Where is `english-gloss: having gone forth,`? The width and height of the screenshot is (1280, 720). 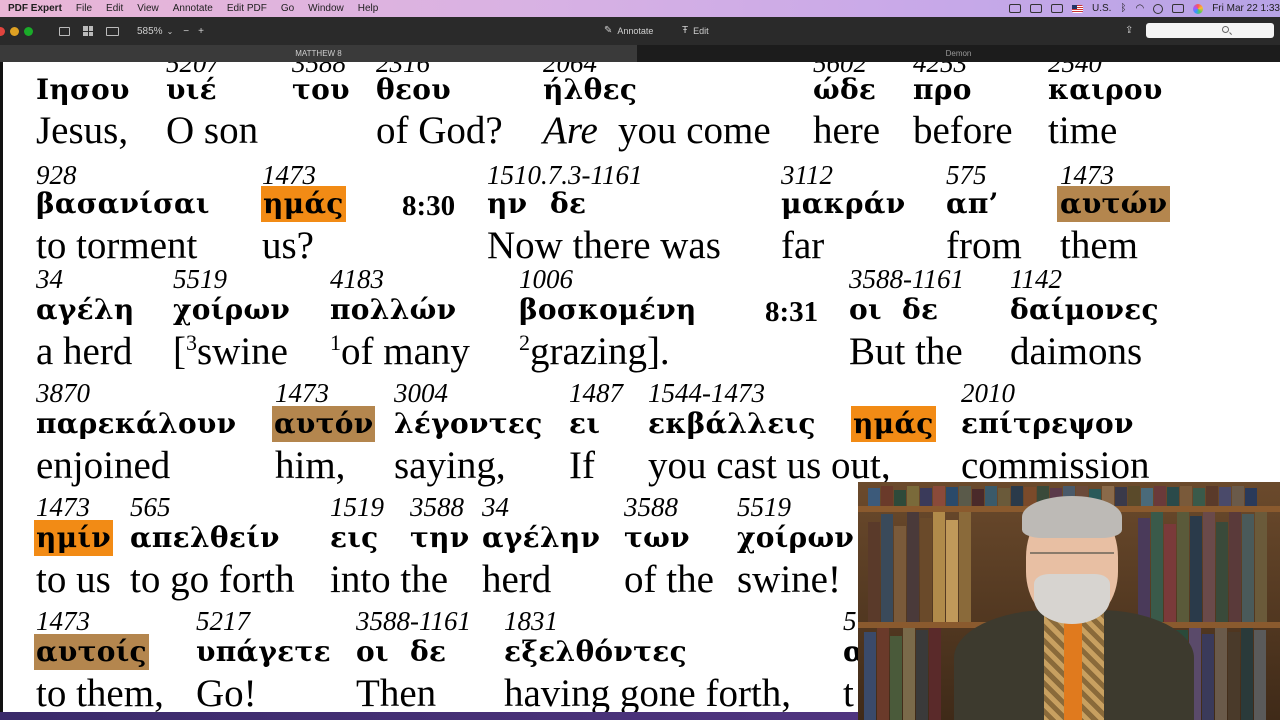 english-gloss: having gone forth, is located at coordinates (648, 693).